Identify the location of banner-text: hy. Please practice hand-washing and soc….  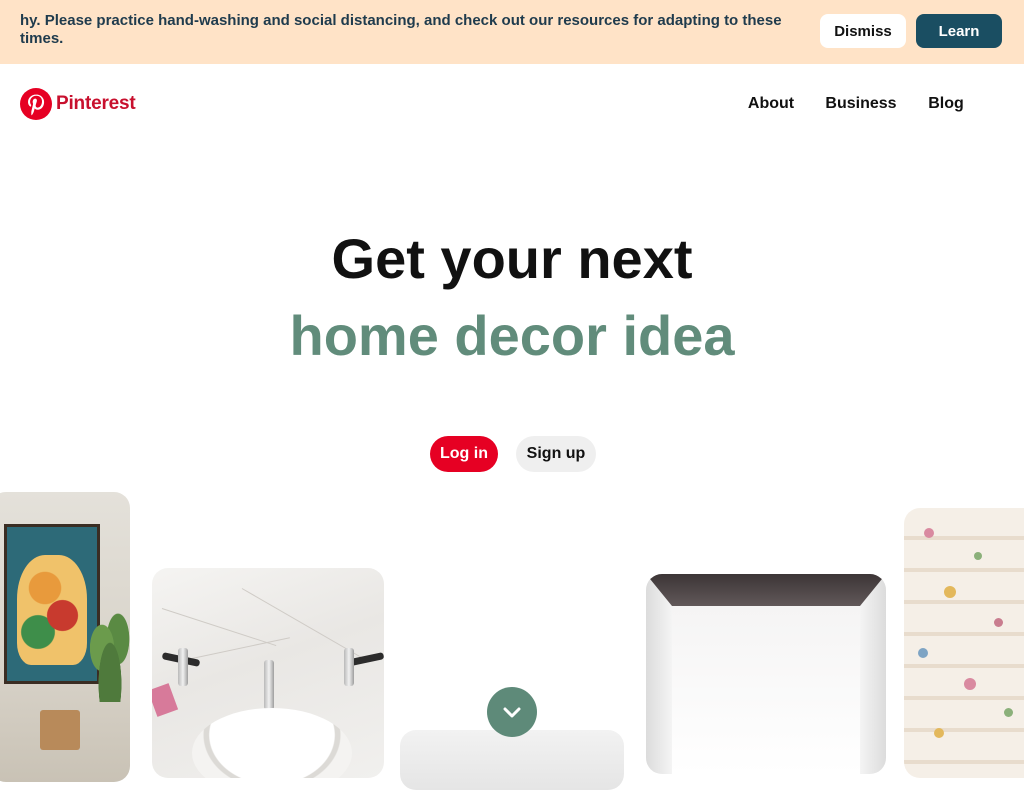
(401, 29).